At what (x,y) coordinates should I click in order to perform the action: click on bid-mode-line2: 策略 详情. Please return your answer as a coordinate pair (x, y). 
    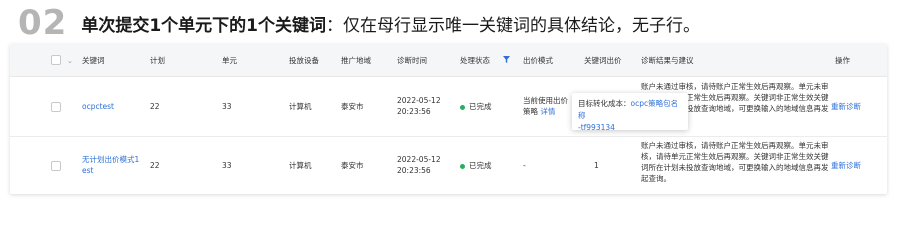
    Looking at the image, I should click on (539, 111).